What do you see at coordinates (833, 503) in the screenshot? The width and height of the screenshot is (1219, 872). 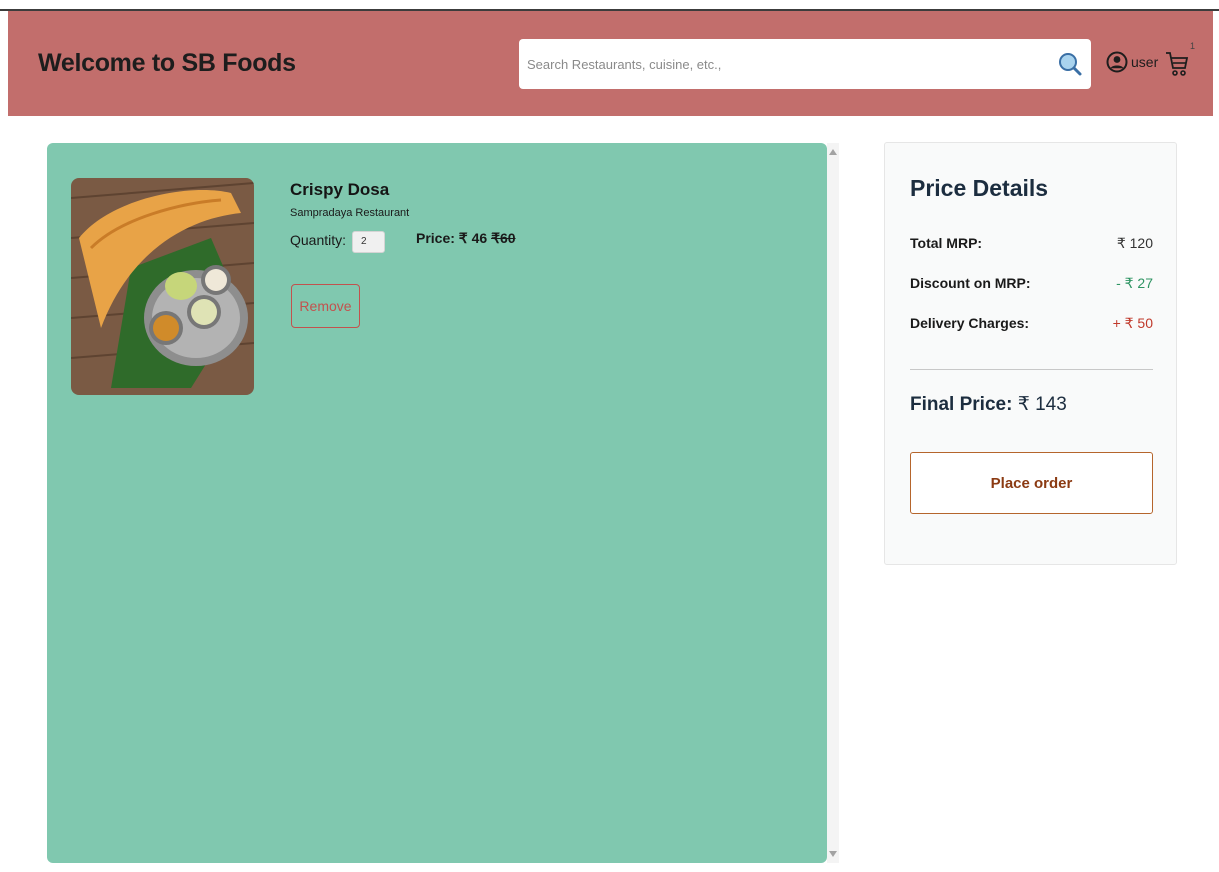 I see `cart-scrollbar` at bounding box center [833, 503].